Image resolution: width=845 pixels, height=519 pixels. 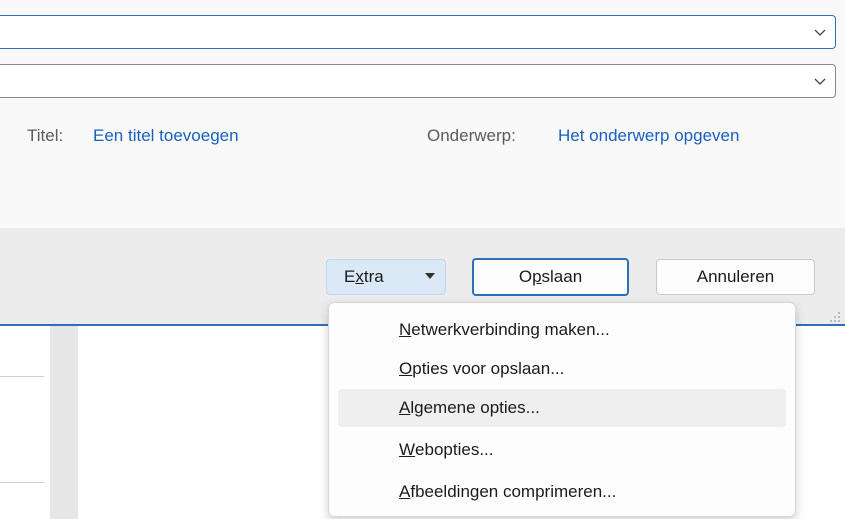 I want to click on cancel-label: Annuleren, so click(x=735, y=276).